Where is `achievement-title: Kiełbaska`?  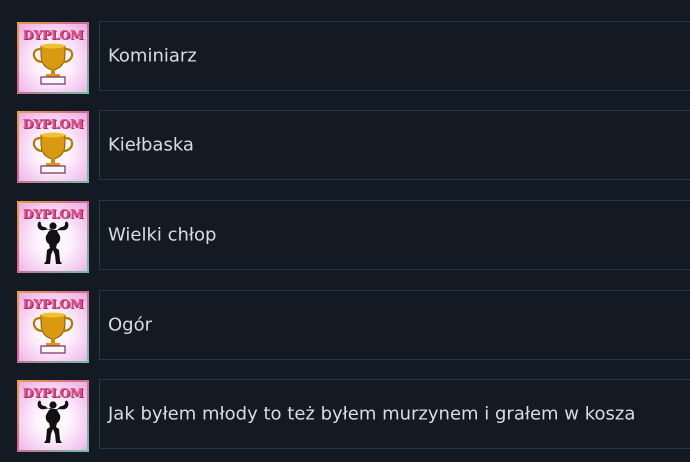
achievement-title: Kiełbaska is located at coordinates (151, 145).